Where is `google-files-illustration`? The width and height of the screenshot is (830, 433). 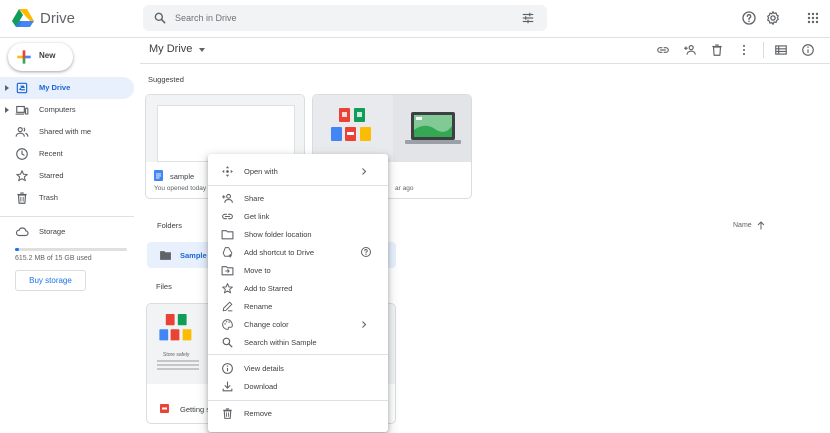 google-files-illustration is located at coordinates (175, 327).